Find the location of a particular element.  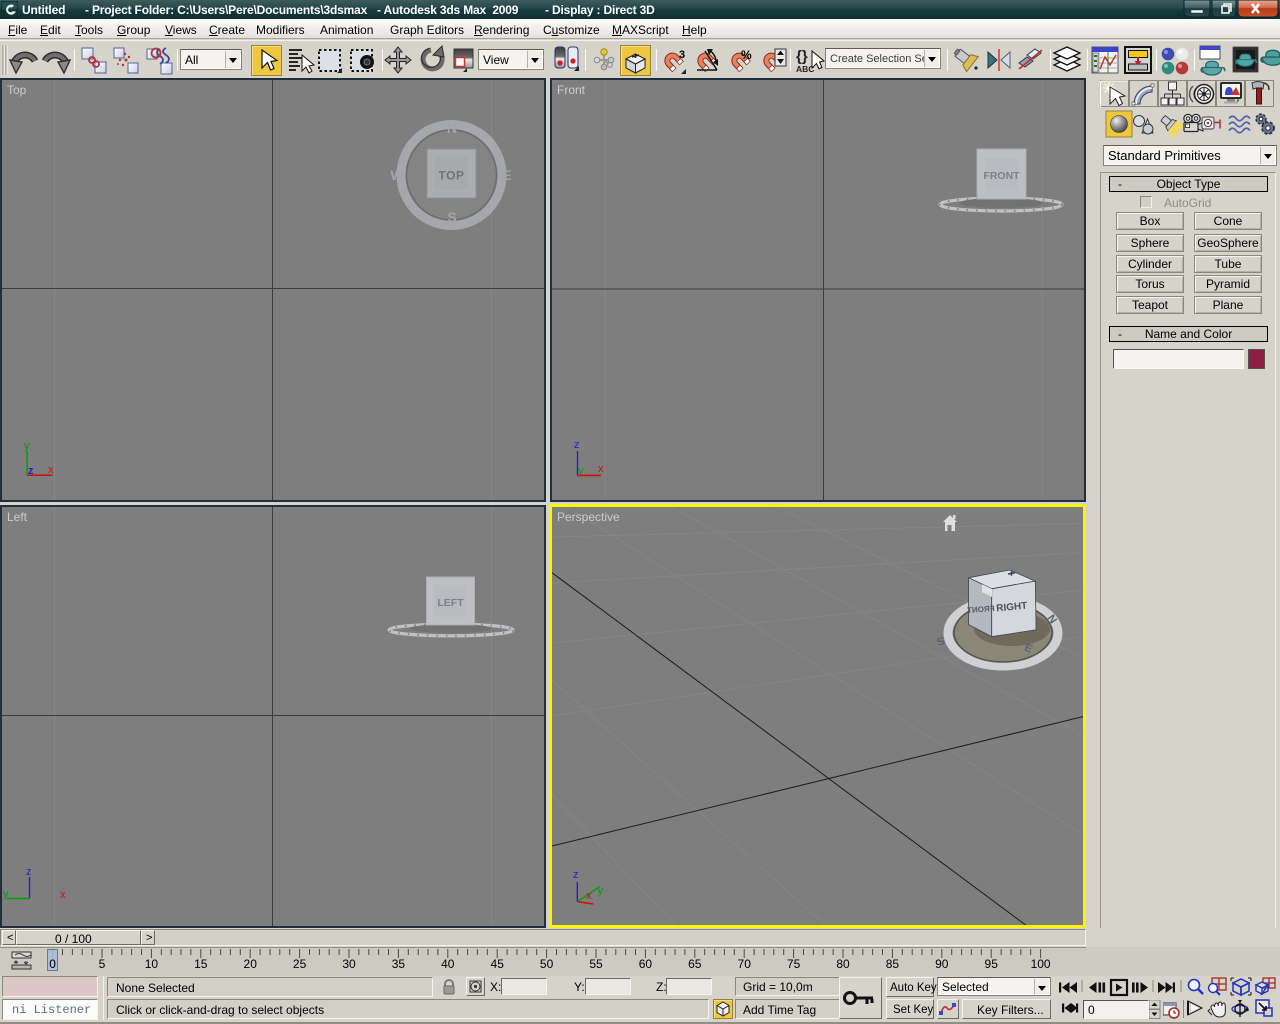

svg-text: 80 is located at coordinates (843, 964).